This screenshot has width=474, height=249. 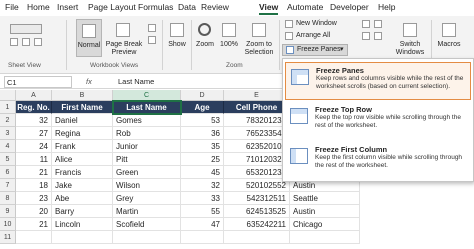 What do you see at coordinates (34, 146) in the screenshot?
I see `table-cell: 24` at bounding box center [34, 146].